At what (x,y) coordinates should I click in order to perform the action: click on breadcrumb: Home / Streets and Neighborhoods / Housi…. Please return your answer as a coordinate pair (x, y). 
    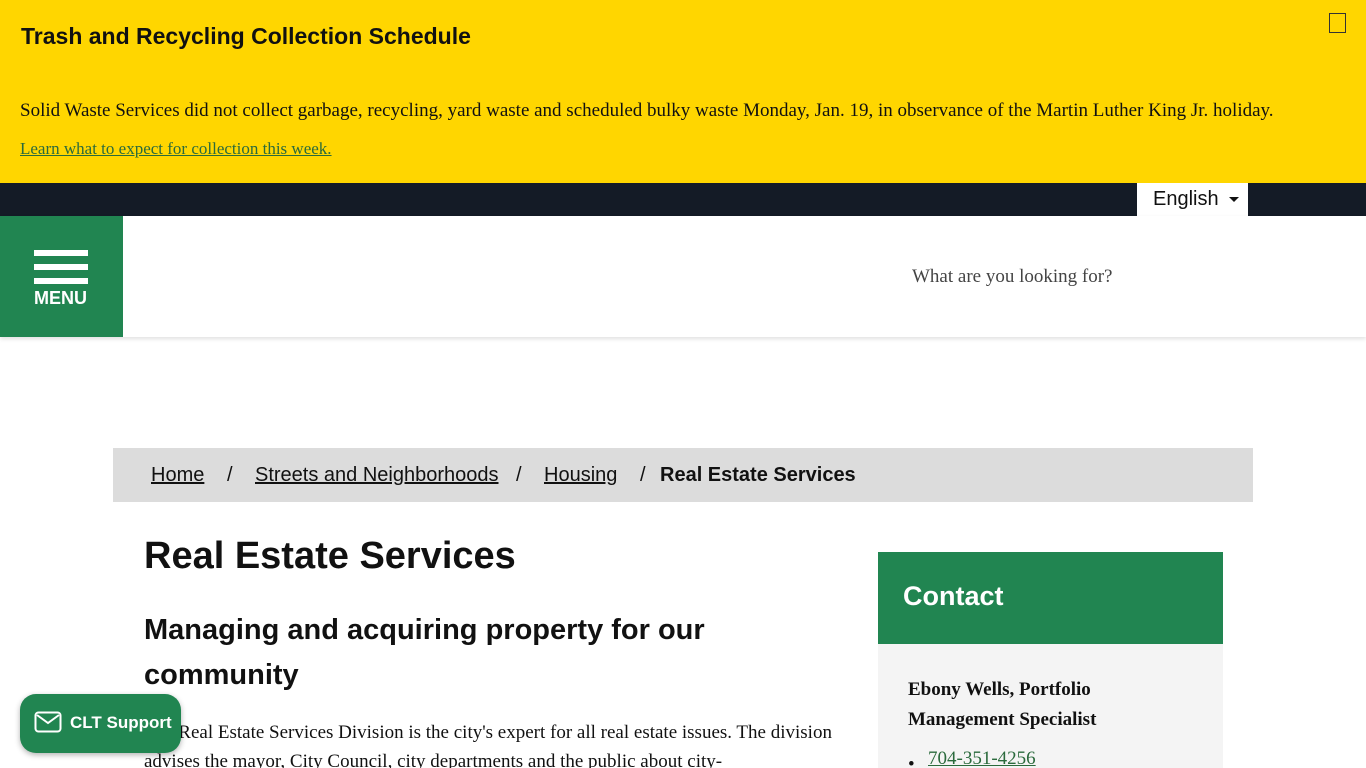
    Looking at the image, I should click on (683, 475).